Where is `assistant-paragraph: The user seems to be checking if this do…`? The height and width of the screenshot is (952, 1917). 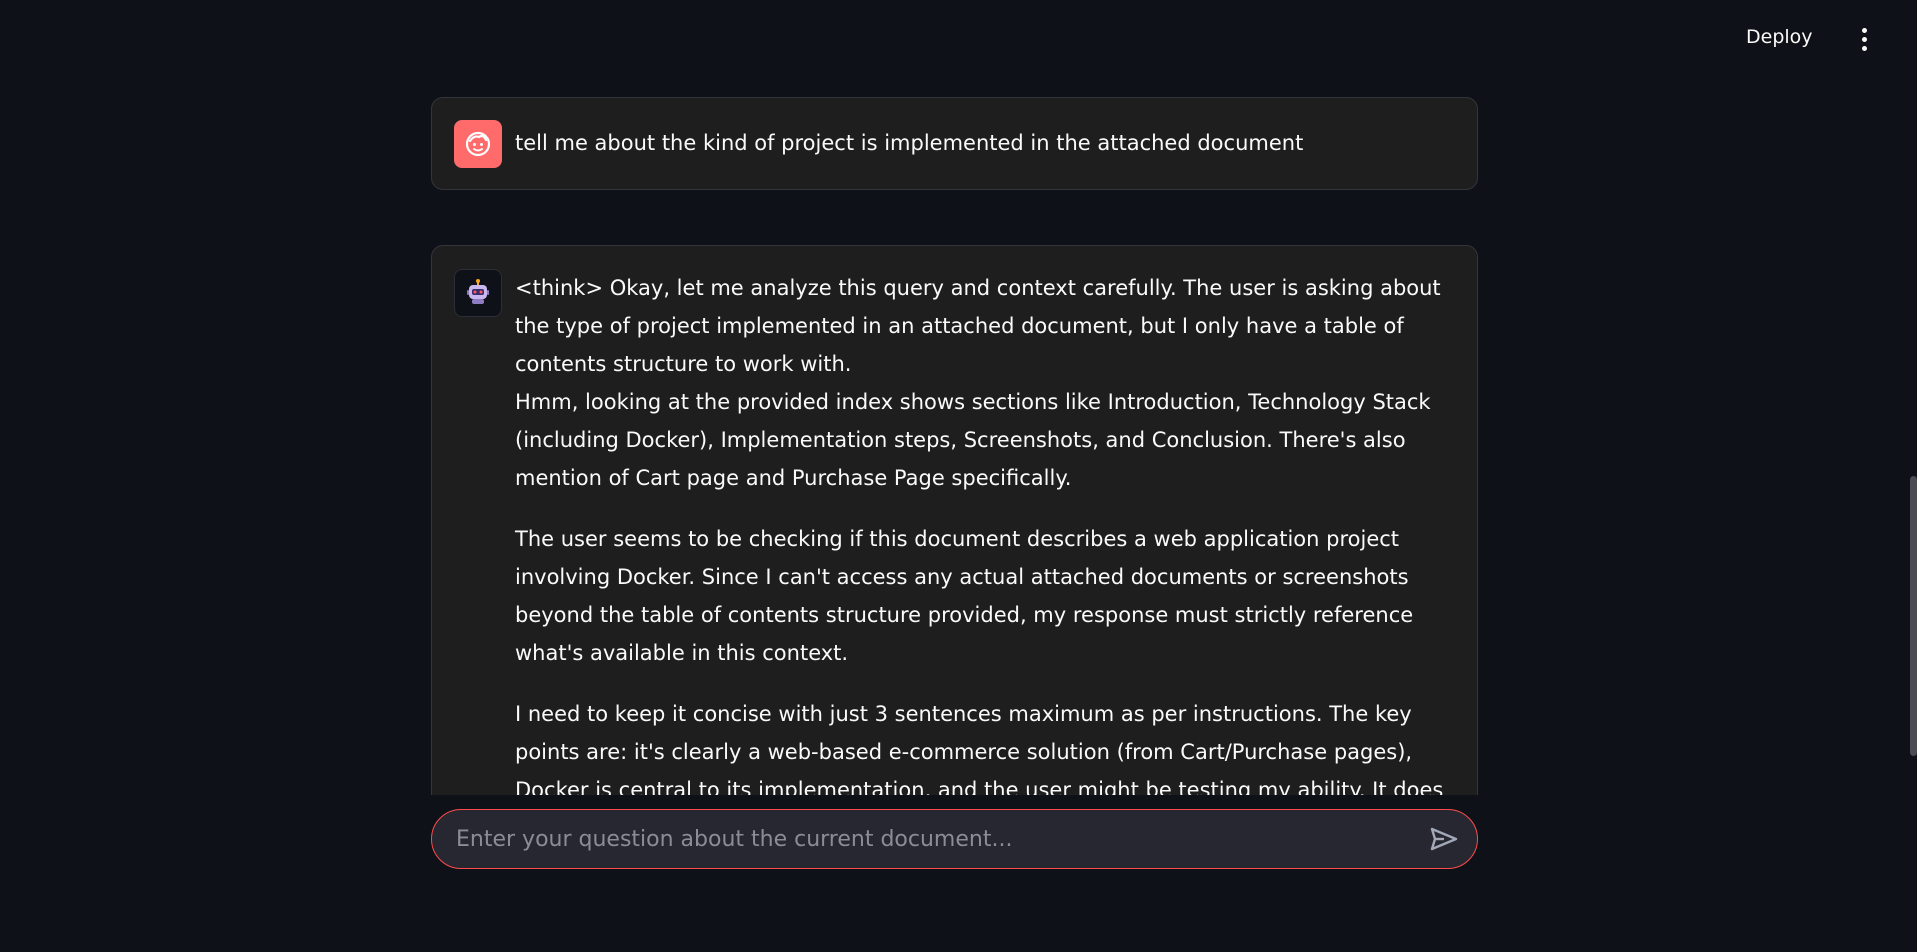 assistant-paragraph: The user seems to be checking if this do… is located at coordinates (964, 596).